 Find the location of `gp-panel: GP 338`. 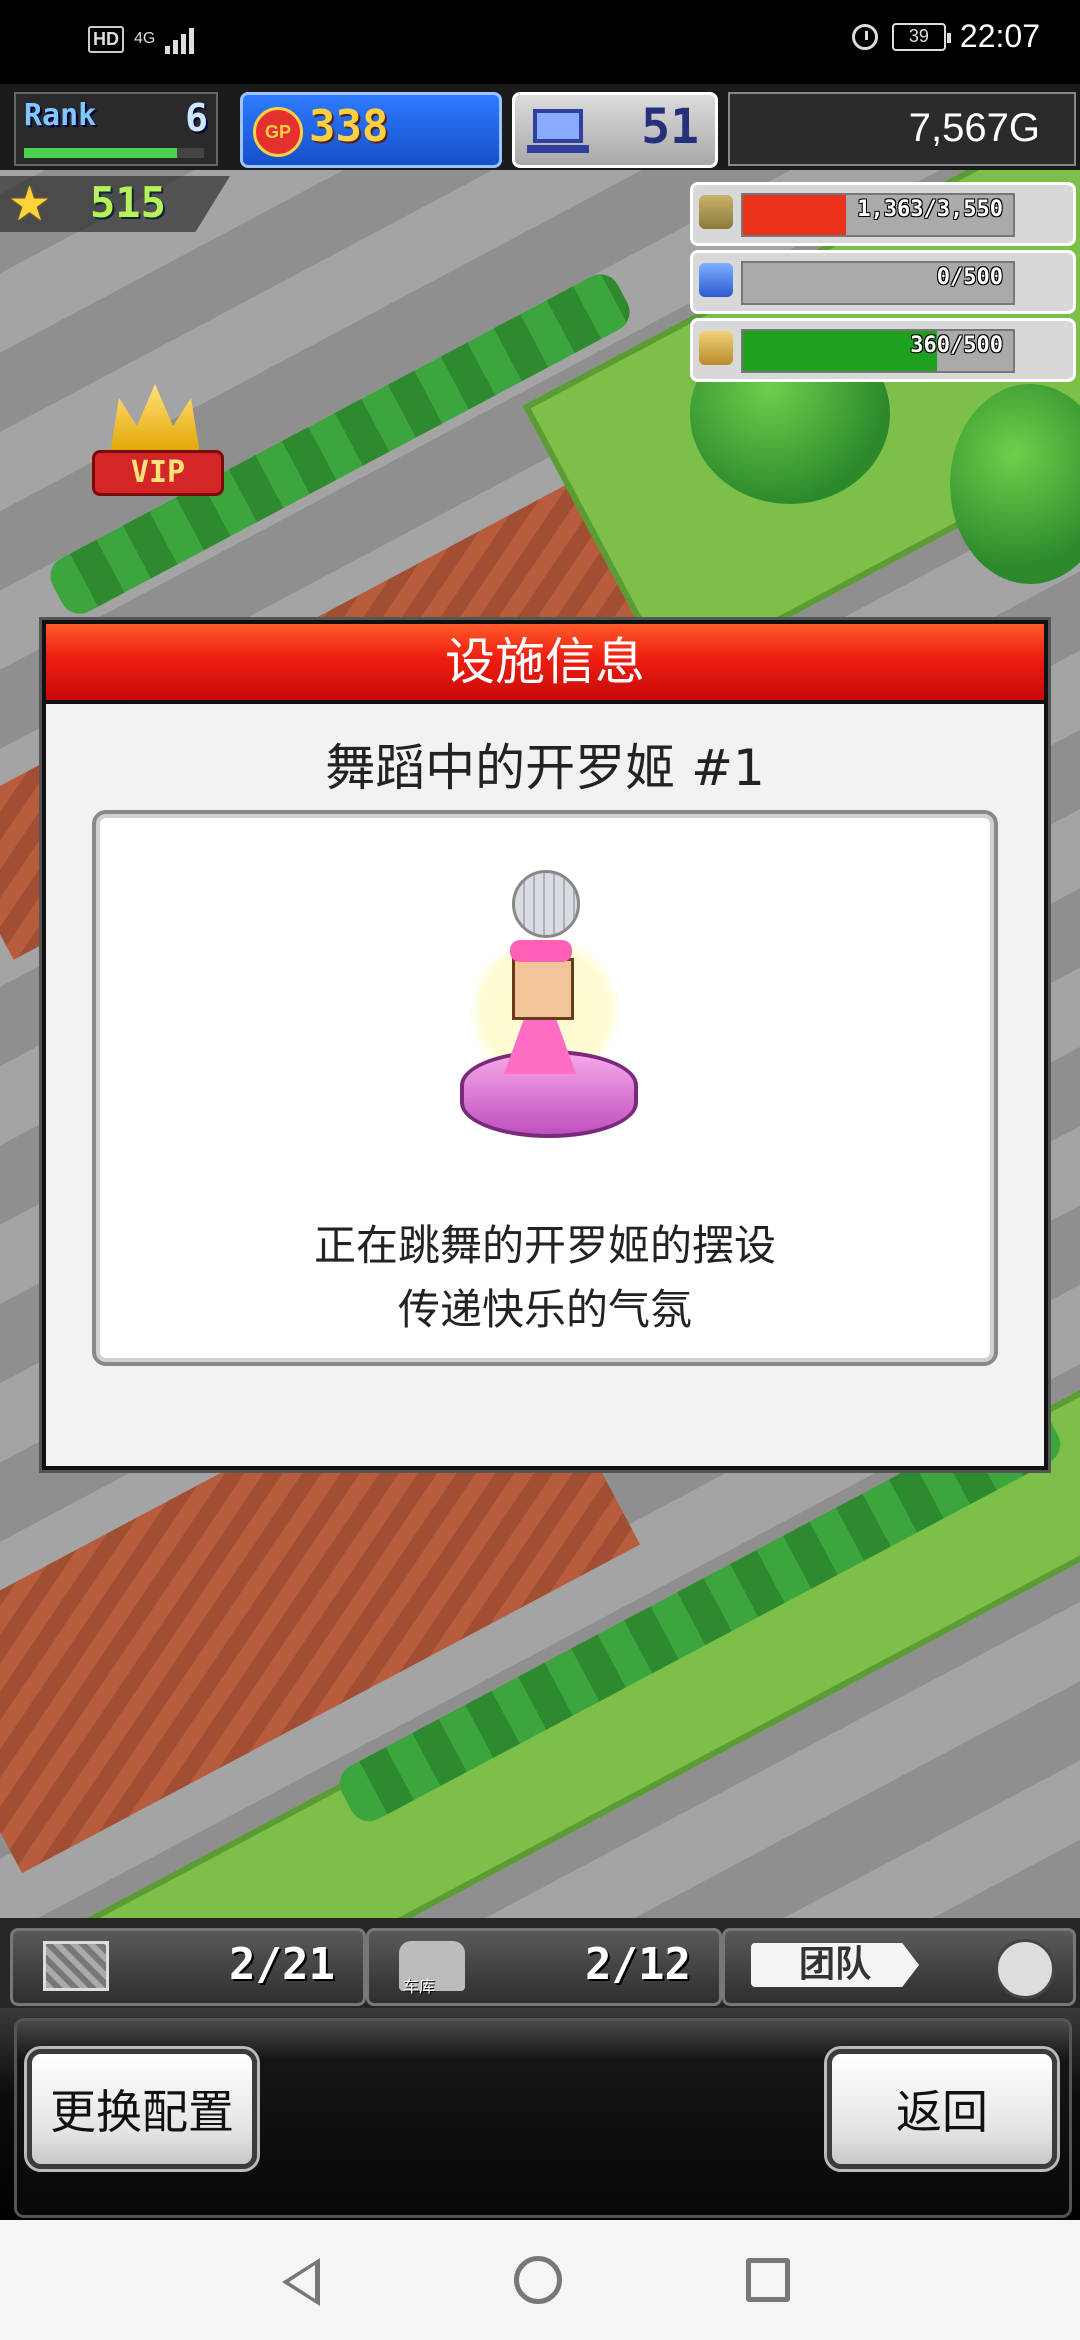

gp-panel: GP 338 is located at coordinates (371, 130).